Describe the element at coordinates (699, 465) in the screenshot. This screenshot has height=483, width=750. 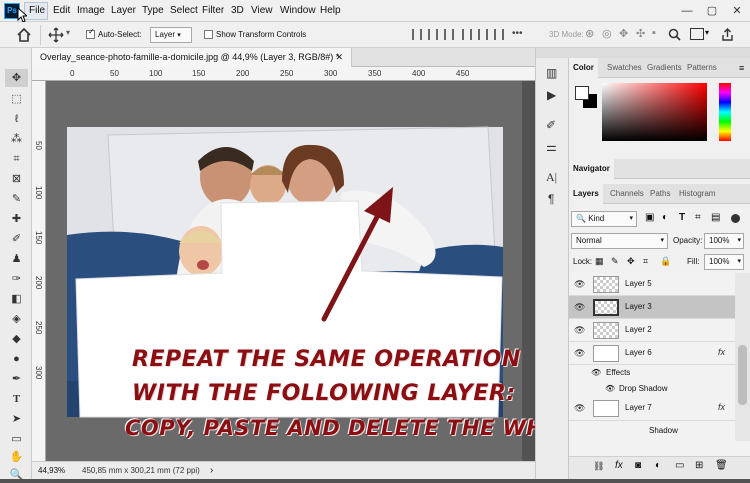
I see `new-layer-icon: ⊞` at that location.